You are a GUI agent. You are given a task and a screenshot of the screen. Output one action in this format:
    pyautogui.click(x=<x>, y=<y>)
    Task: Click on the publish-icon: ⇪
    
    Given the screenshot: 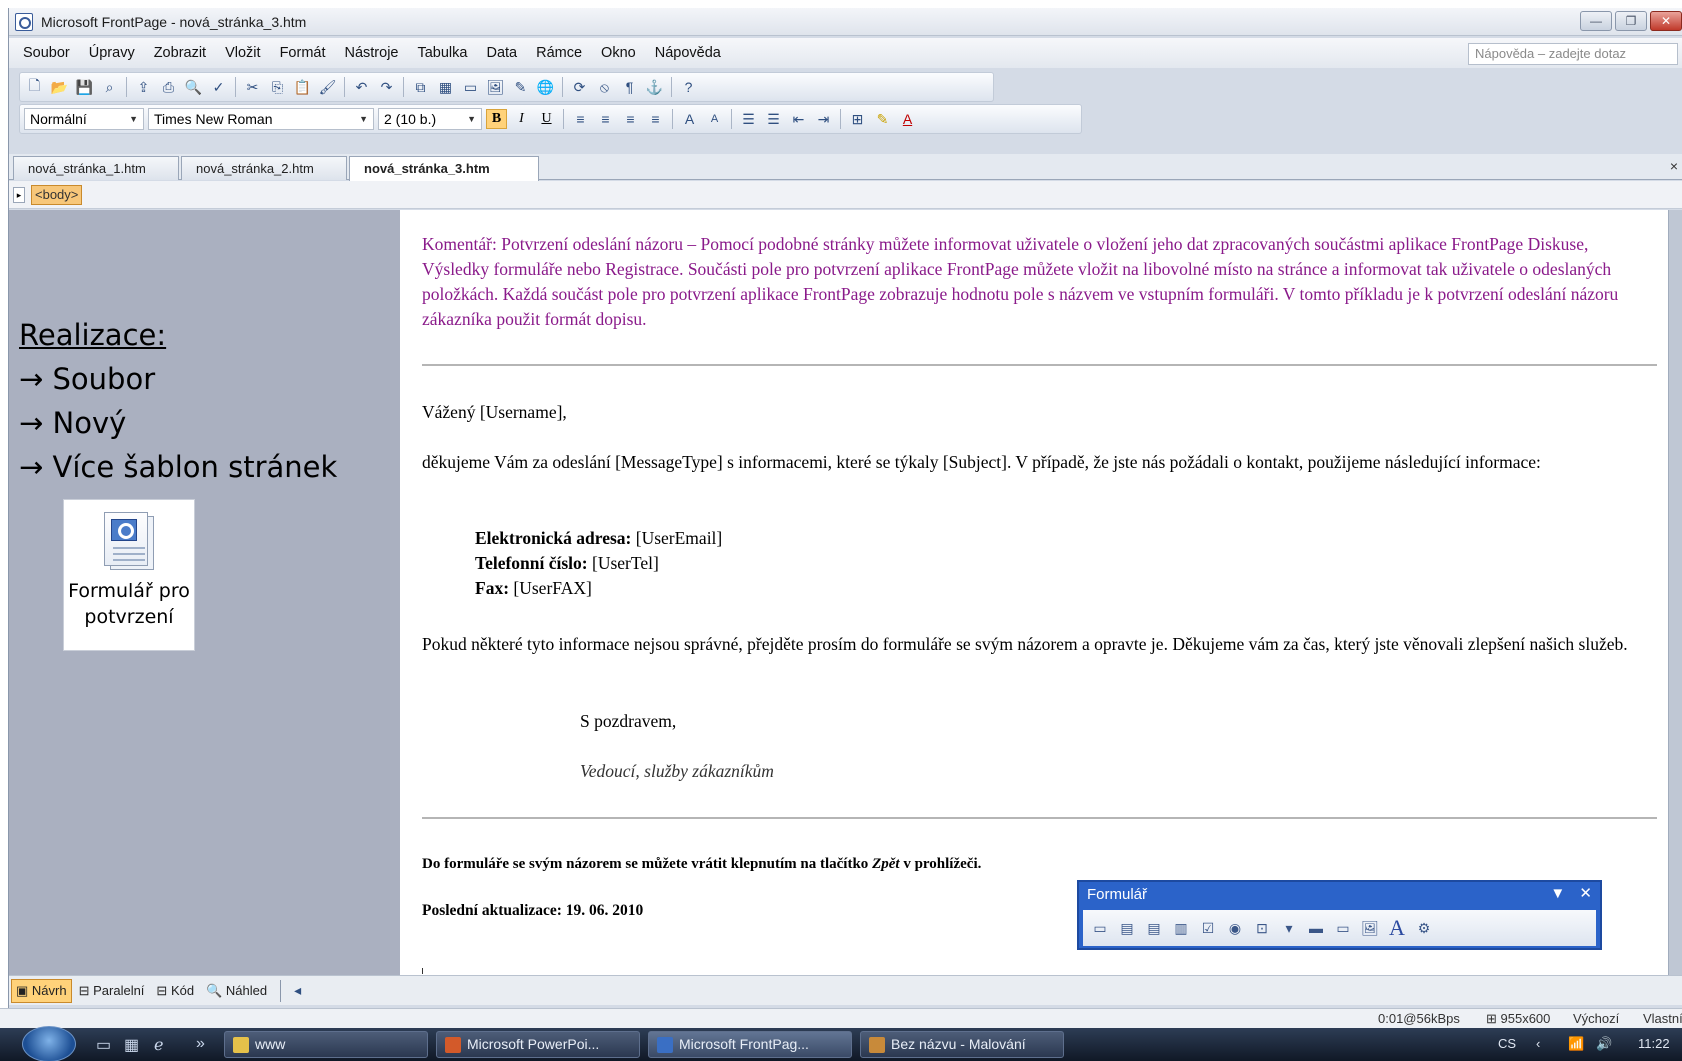 What is the action you would take?
    pyautogui.click(x=143, y=87)
    